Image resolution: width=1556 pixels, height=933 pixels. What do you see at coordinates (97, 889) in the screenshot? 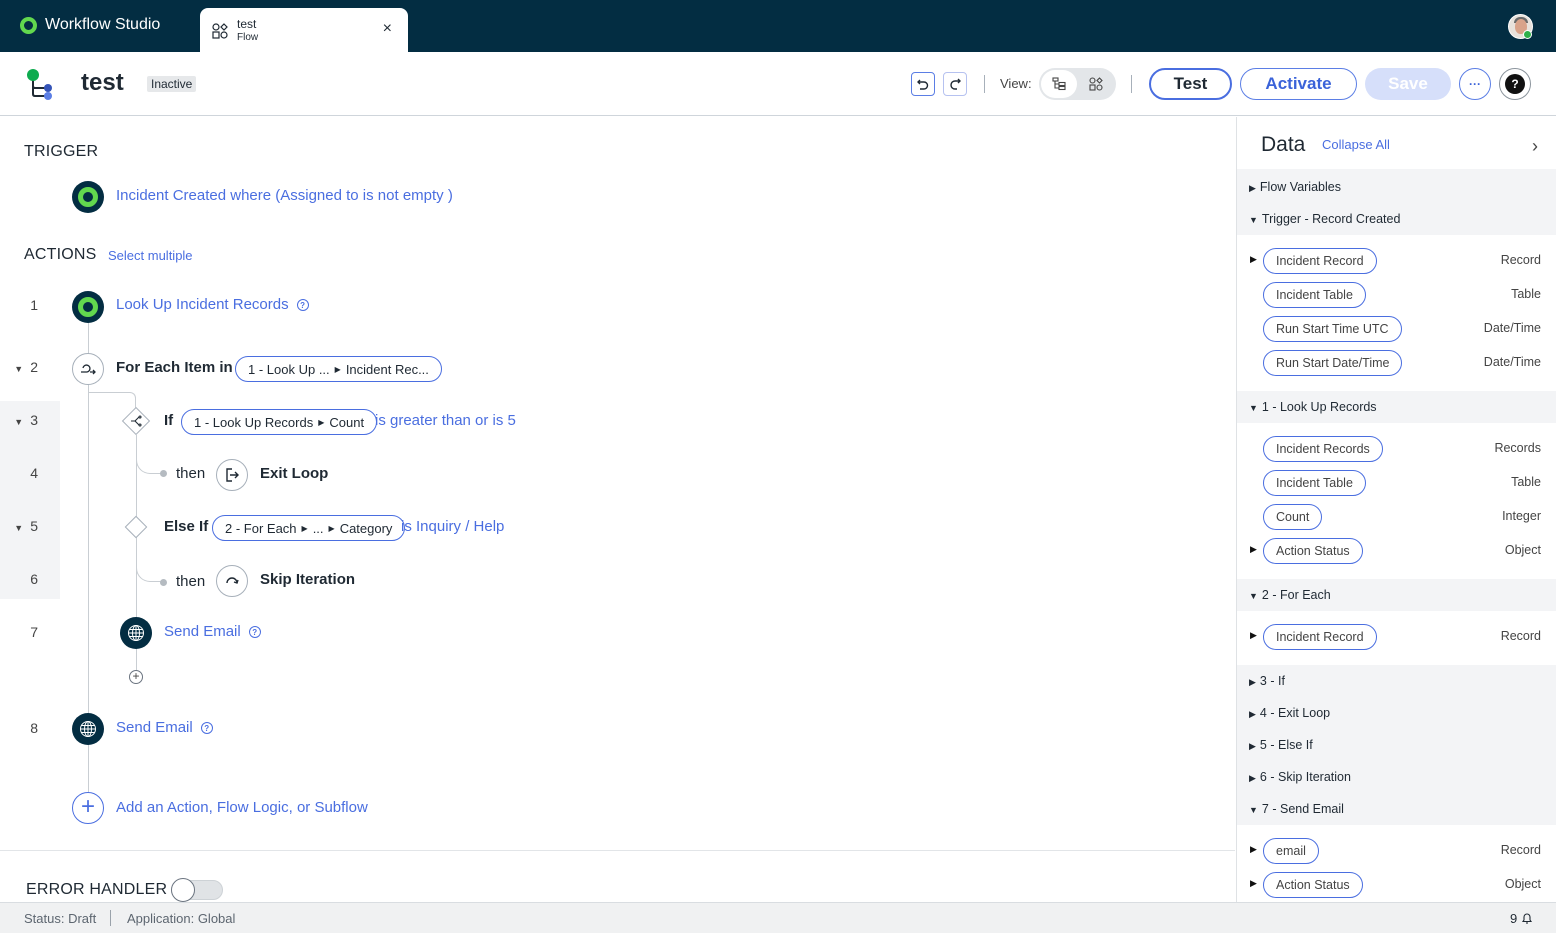
I see `error-handler-heading: ERROR HANDLER` at bounding box center [97, 889].